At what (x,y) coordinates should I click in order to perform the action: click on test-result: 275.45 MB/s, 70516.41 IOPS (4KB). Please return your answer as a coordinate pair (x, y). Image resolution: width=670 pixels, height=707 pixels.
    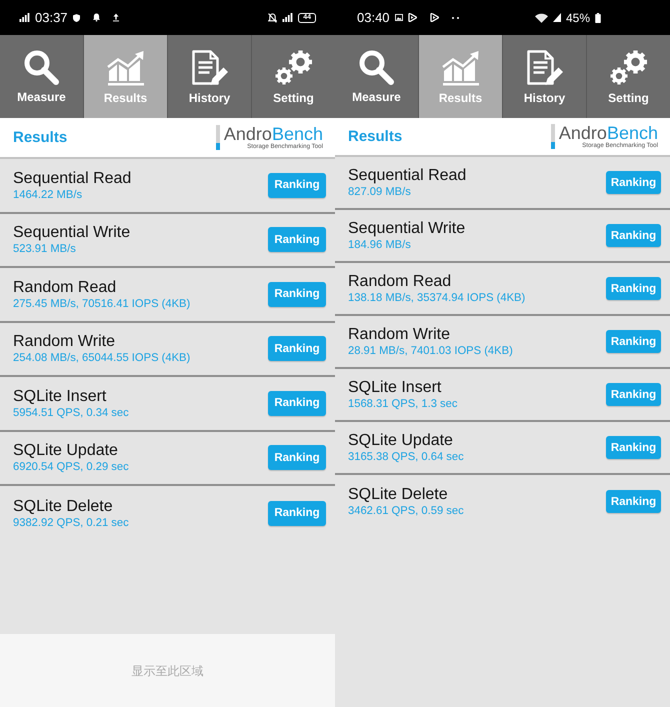
    Looking at the image, I should click on (101, 303).